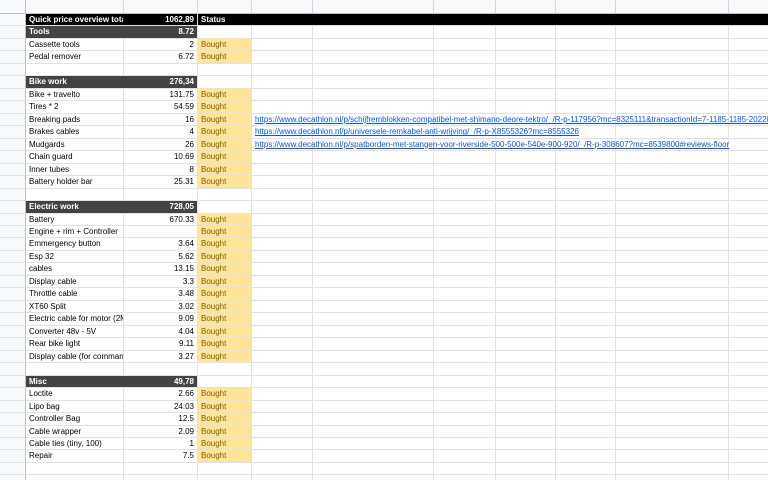  What do you see at coordinates (74, 44) in the screenshot?
I see `item-name-cell: Cassette tools` at bounding box center [74, 44].